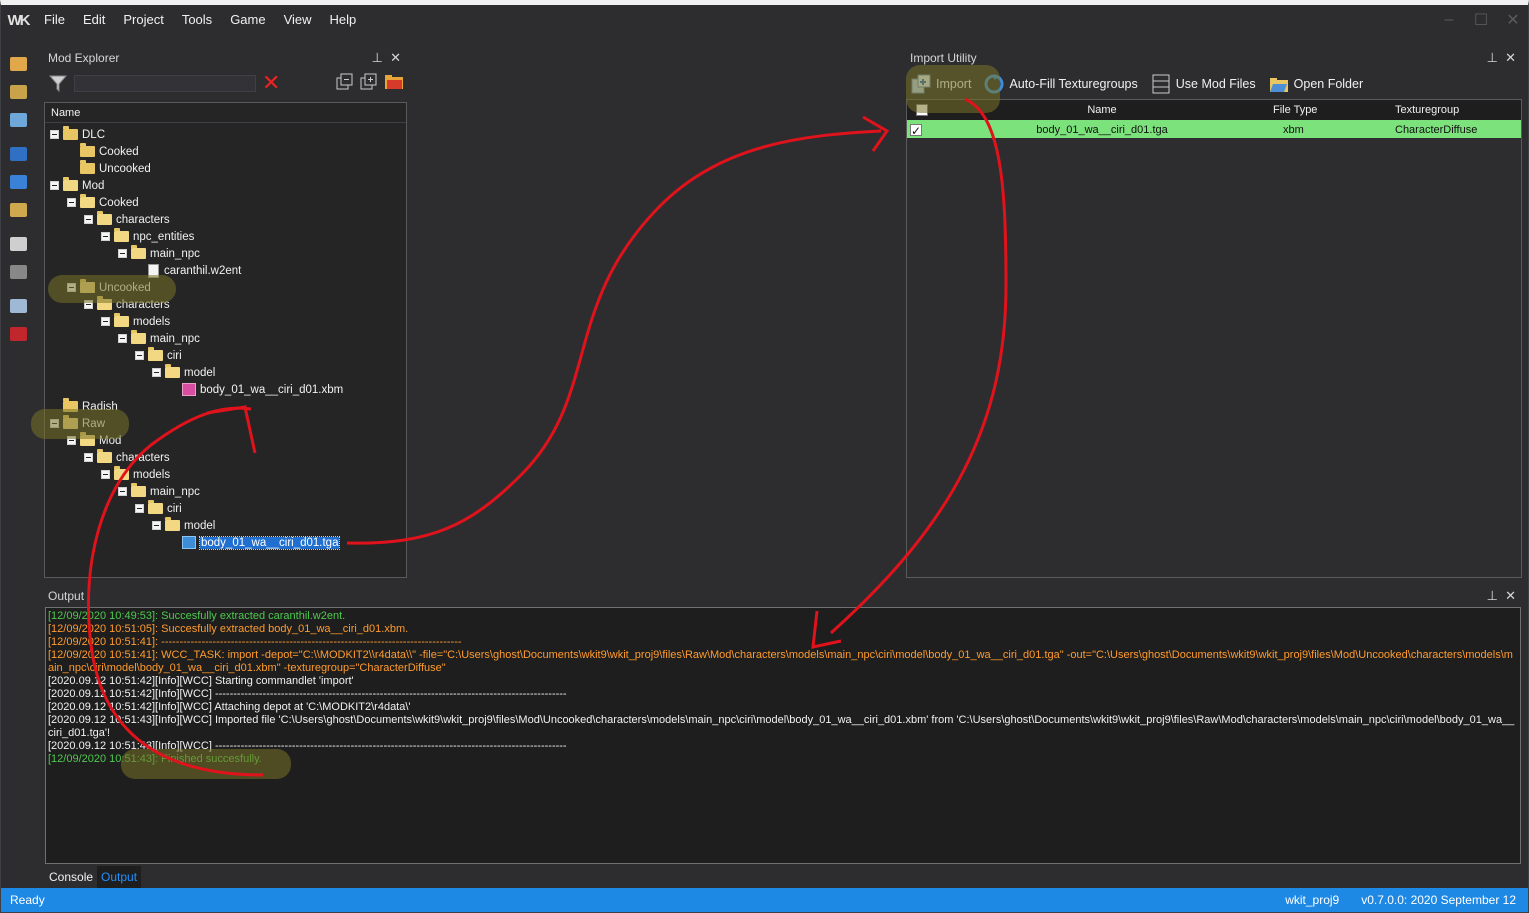 This screenshot has width=1529, height=913. What do you see at coordinates (94, 20) in the screenshot?
I see `menu-edit: Edit` at bounding box center [94, 20].